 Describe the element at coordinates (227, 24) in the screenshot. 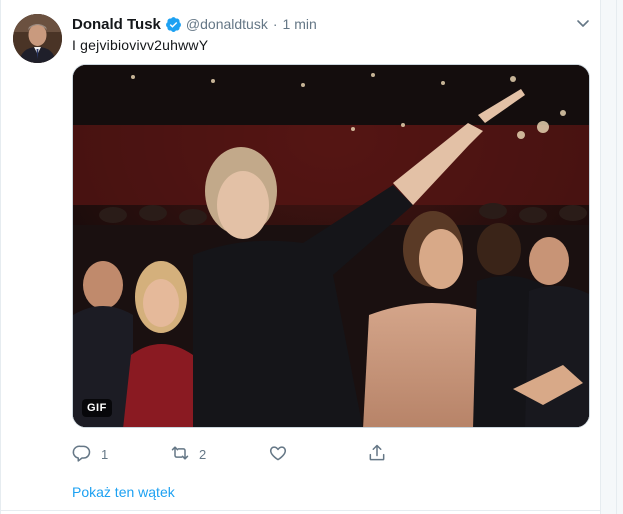

I see `author-handle: @donaldtusk` at that location.